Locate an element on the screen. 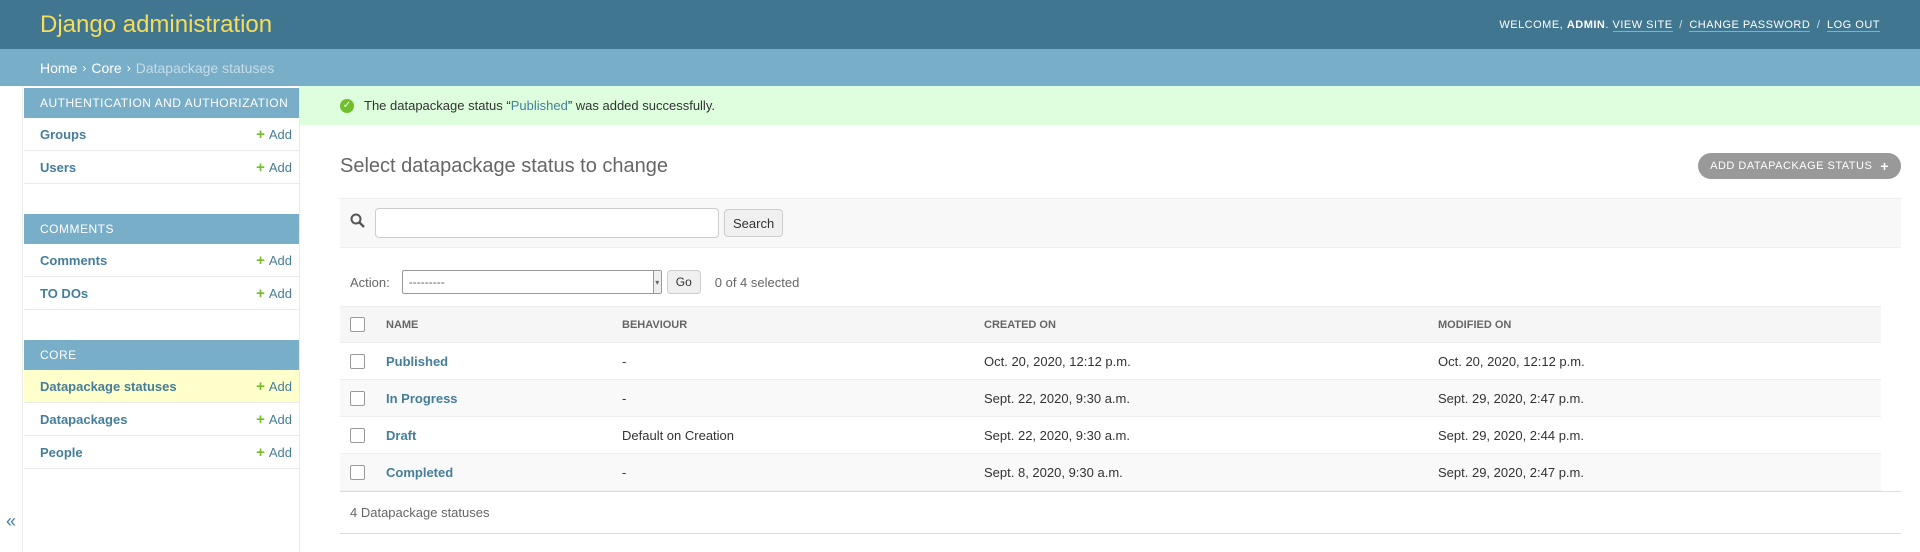 The image size is (1920, 552). add-users-link: + Add is located at coordinates (274, 167).